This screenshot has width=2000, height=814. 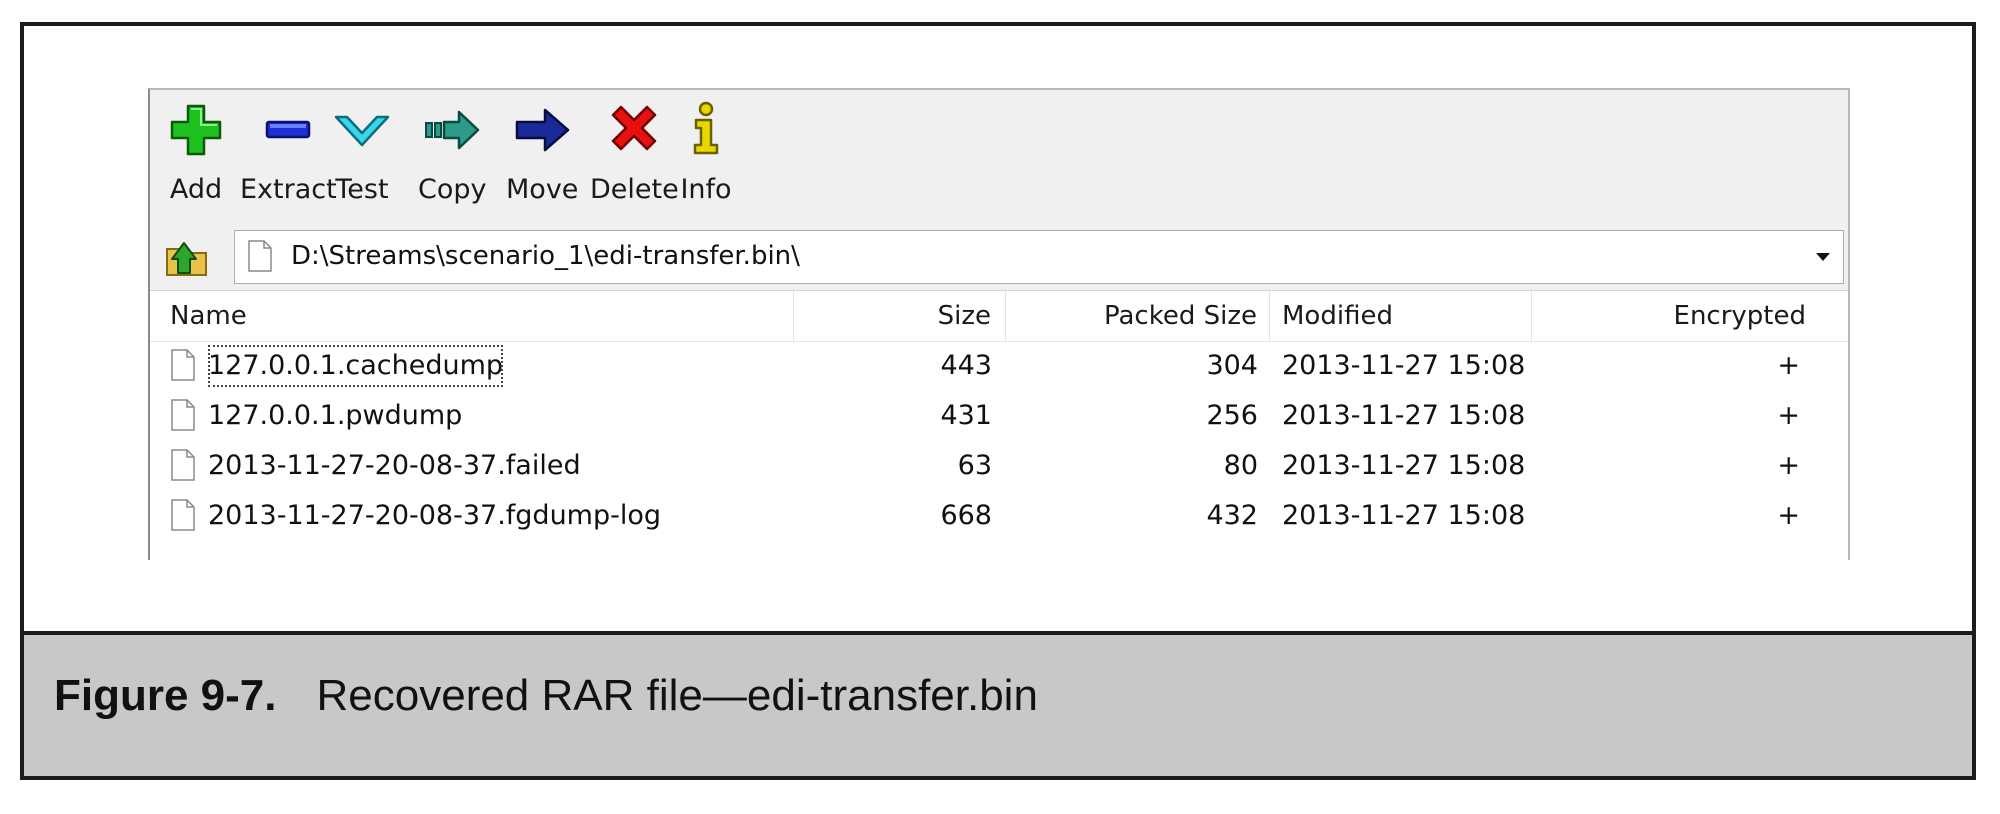 I want to click on column-header-name: Name, so click(x=472, y=316).